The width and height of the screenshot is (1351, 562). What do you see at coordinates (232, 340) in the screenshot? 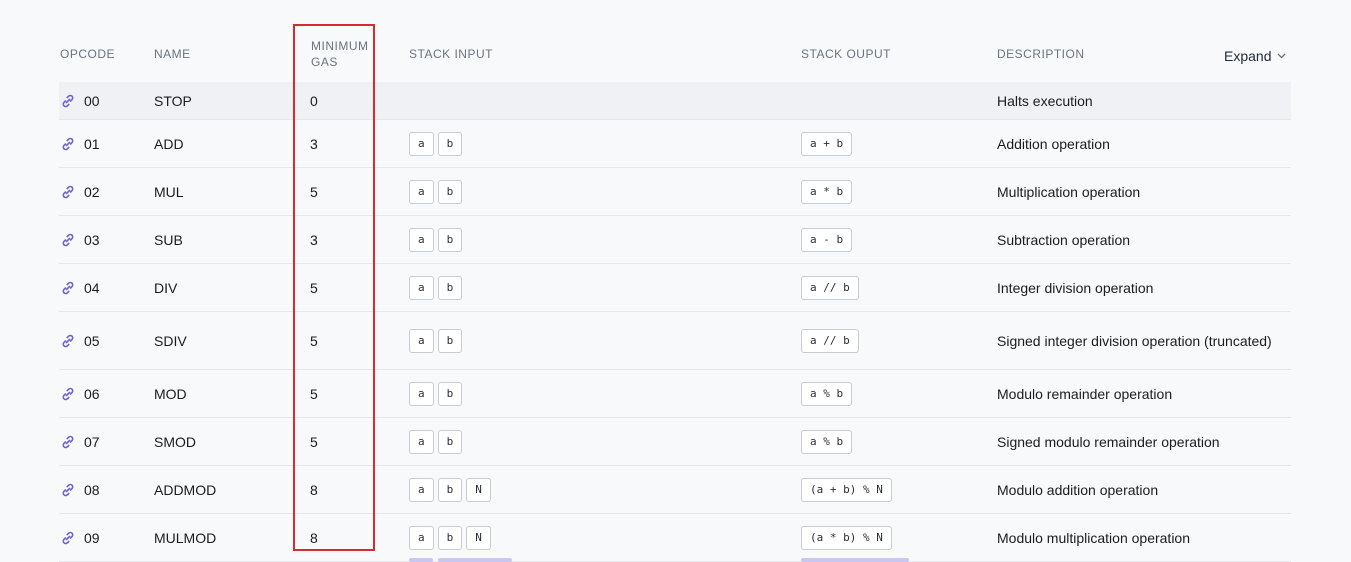
I see `name-cell: SDIV` at bounding box center [232, 340].